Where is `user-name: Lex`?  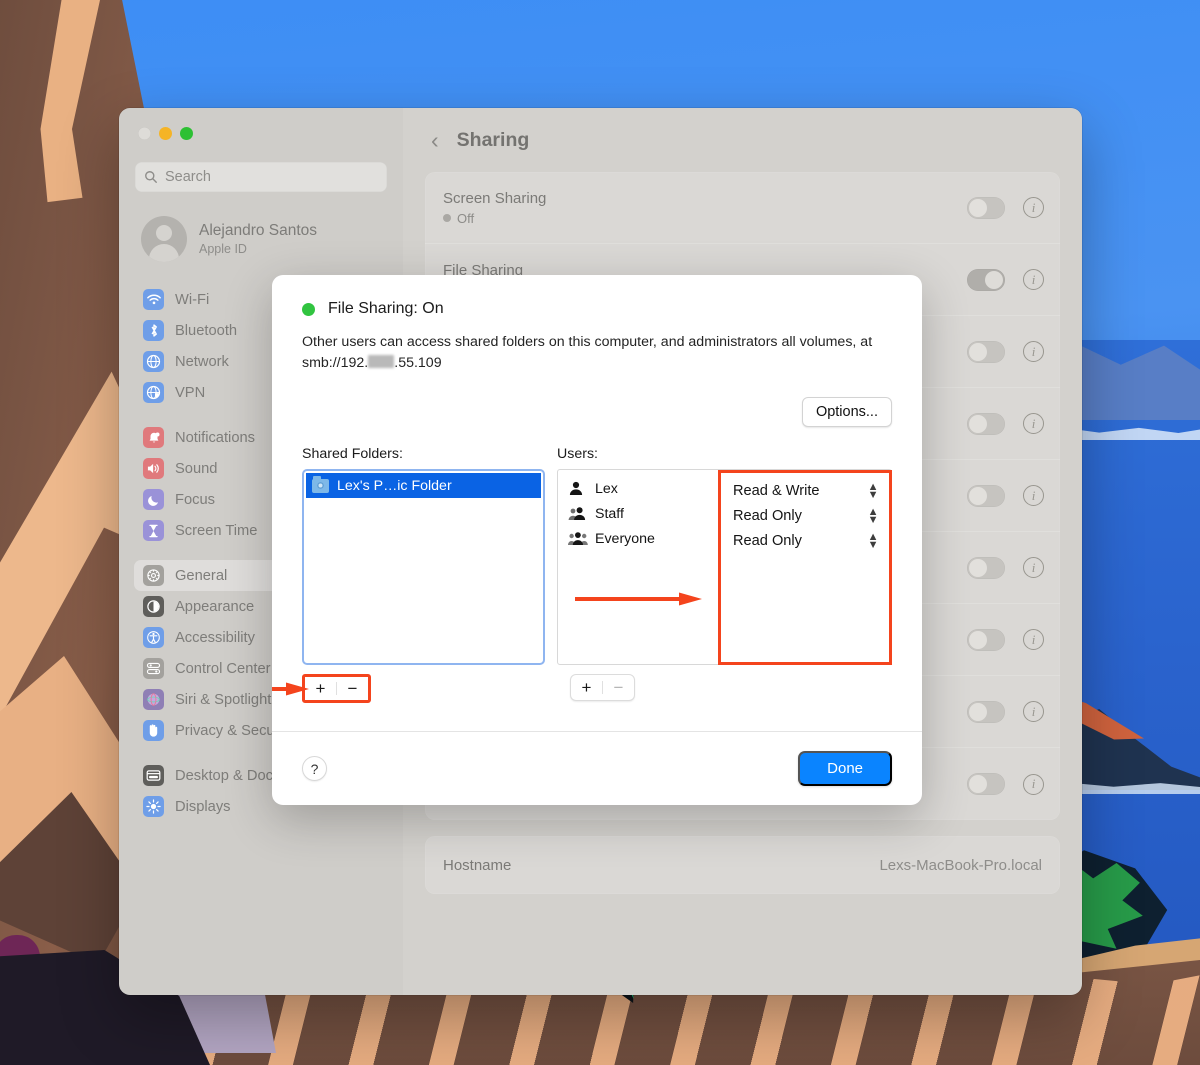
user-name: Lex is located at coordinates (606, 488).